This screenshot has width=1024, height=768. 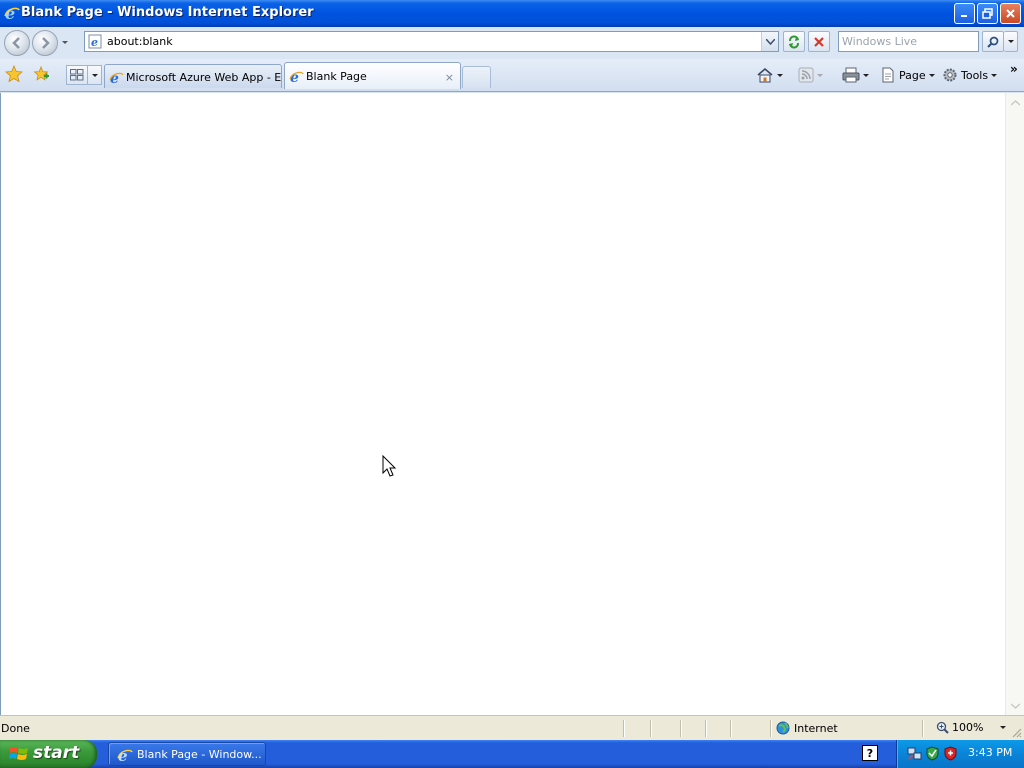 I want to click on start-label: start, so click(x=56, y=753).